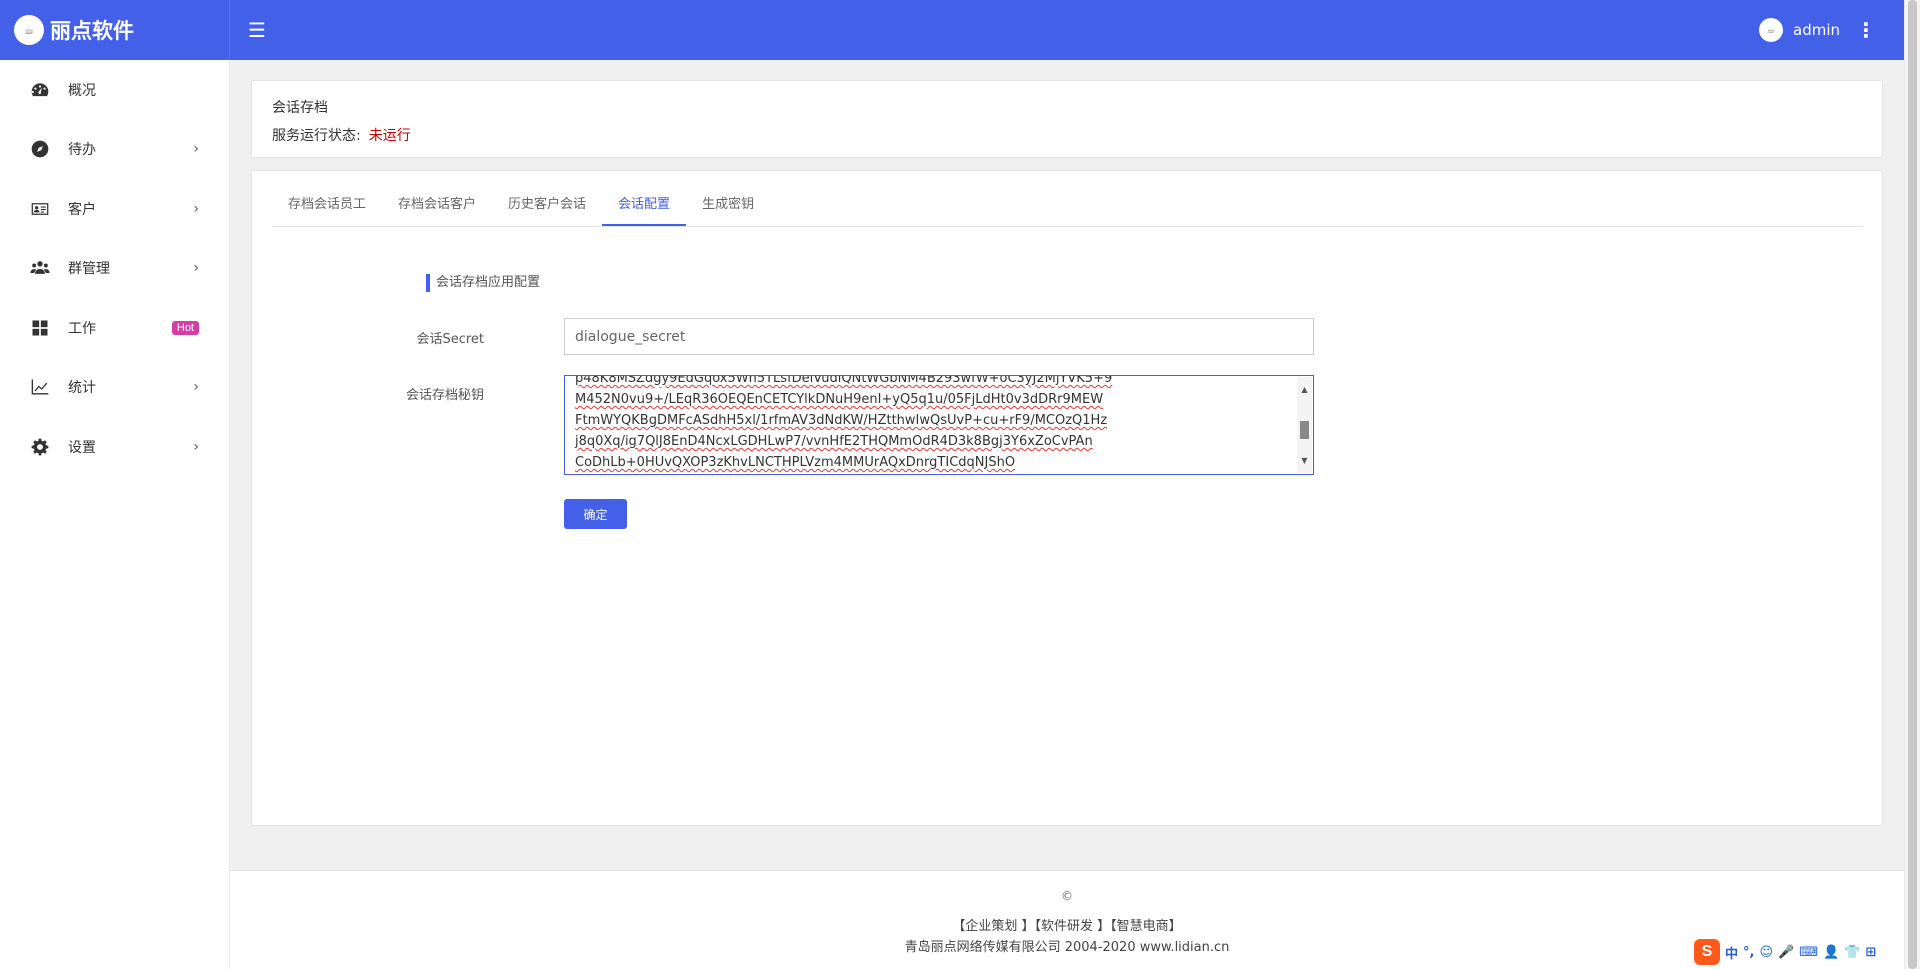 The height and width of the screenshot is (969, 1920). I want to click on service-status-label: 服务运行状态:, so click(316, 136).